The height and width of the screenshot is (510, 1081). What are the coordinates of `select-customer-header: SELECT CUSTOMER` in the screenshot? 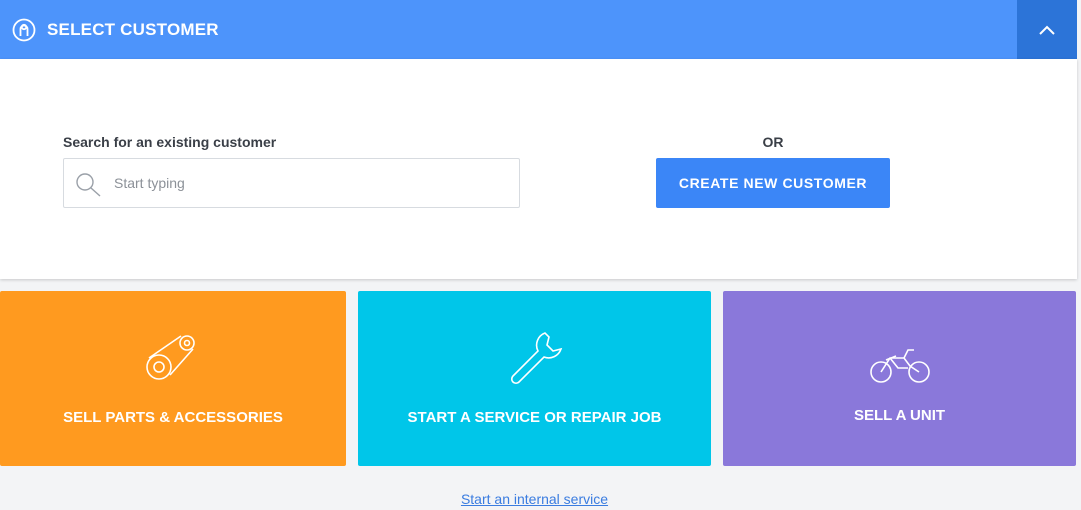 It's located at (538, 29).